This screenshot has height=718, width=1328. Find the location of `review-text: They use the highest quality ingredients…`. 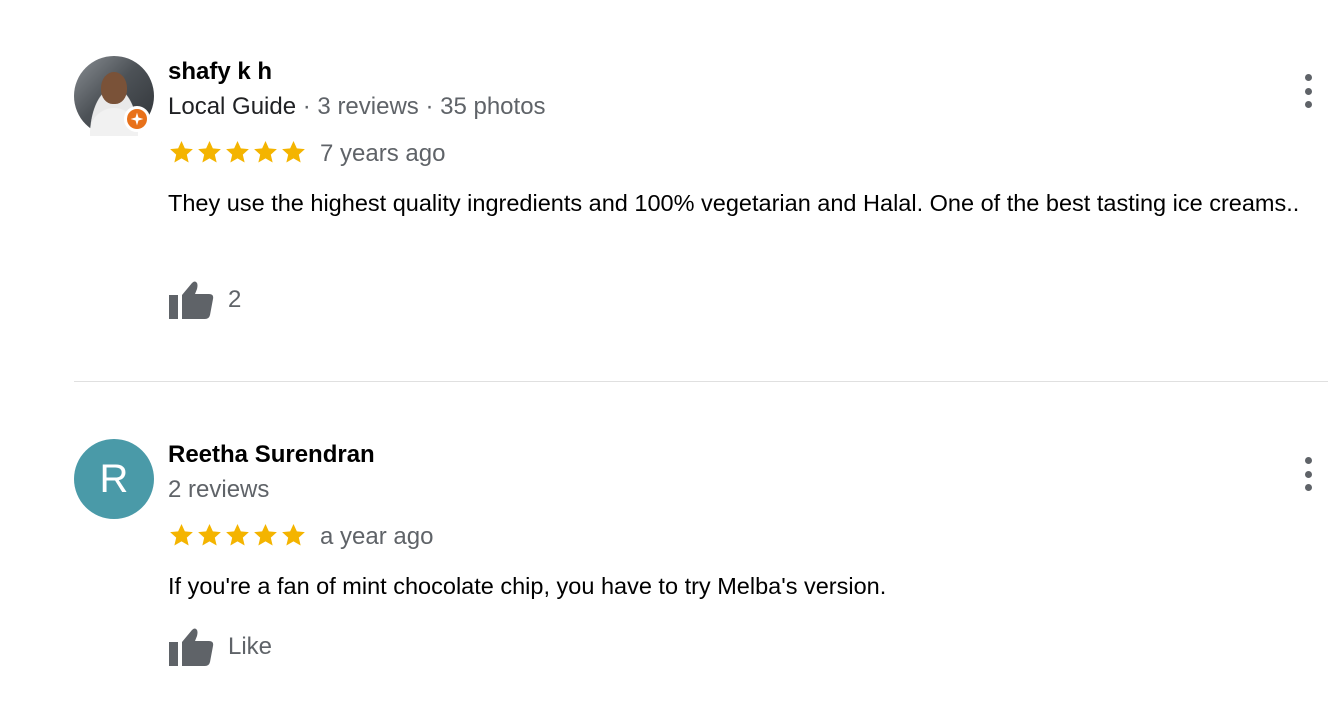

review-text: They use the highest quality ingredients… is located at coordinates (734, 203).